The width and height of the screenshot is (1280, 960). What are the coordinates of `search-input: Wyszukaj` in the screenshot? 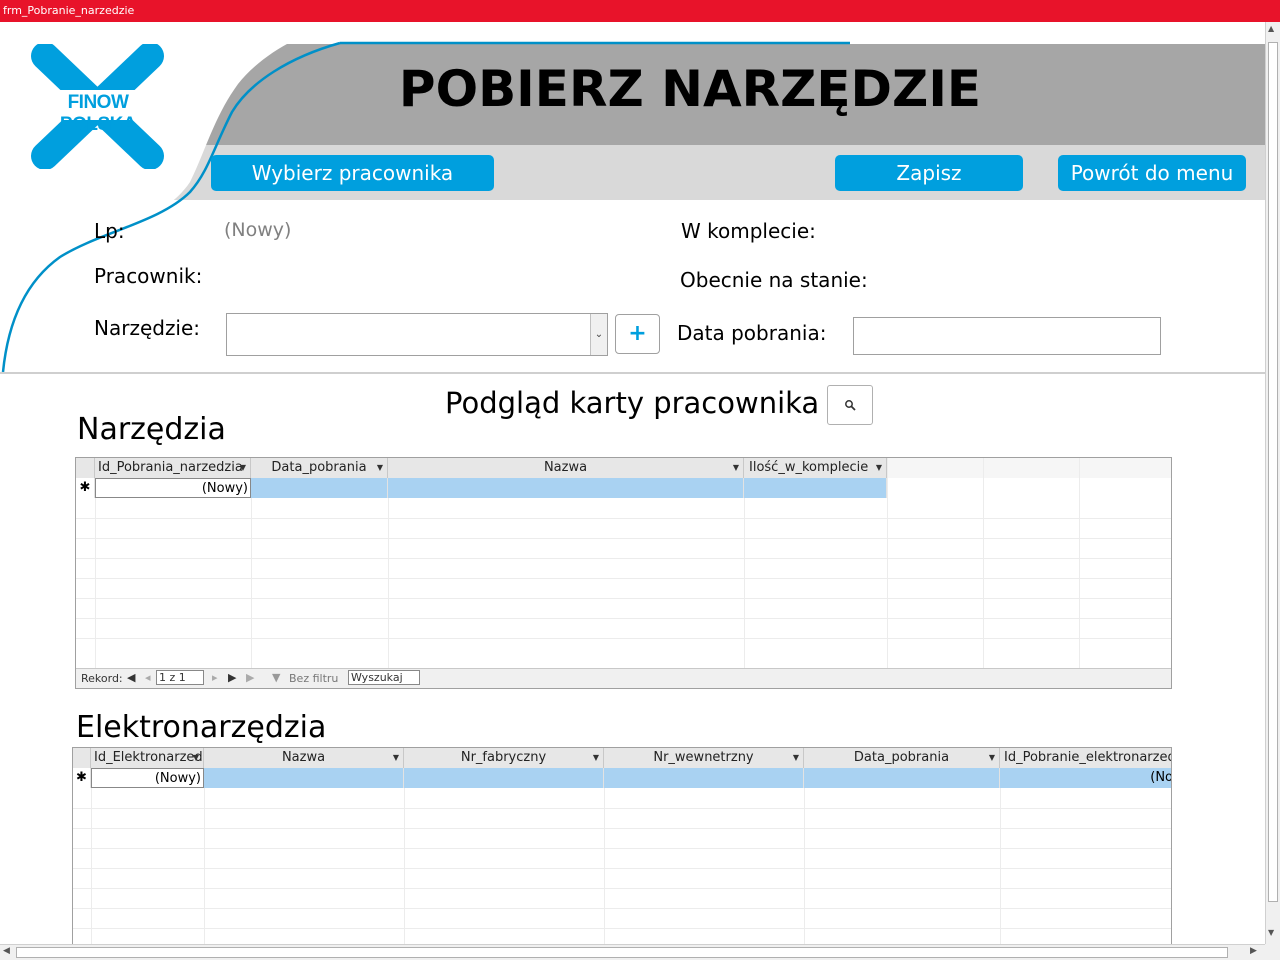 It's located at (384, 677).